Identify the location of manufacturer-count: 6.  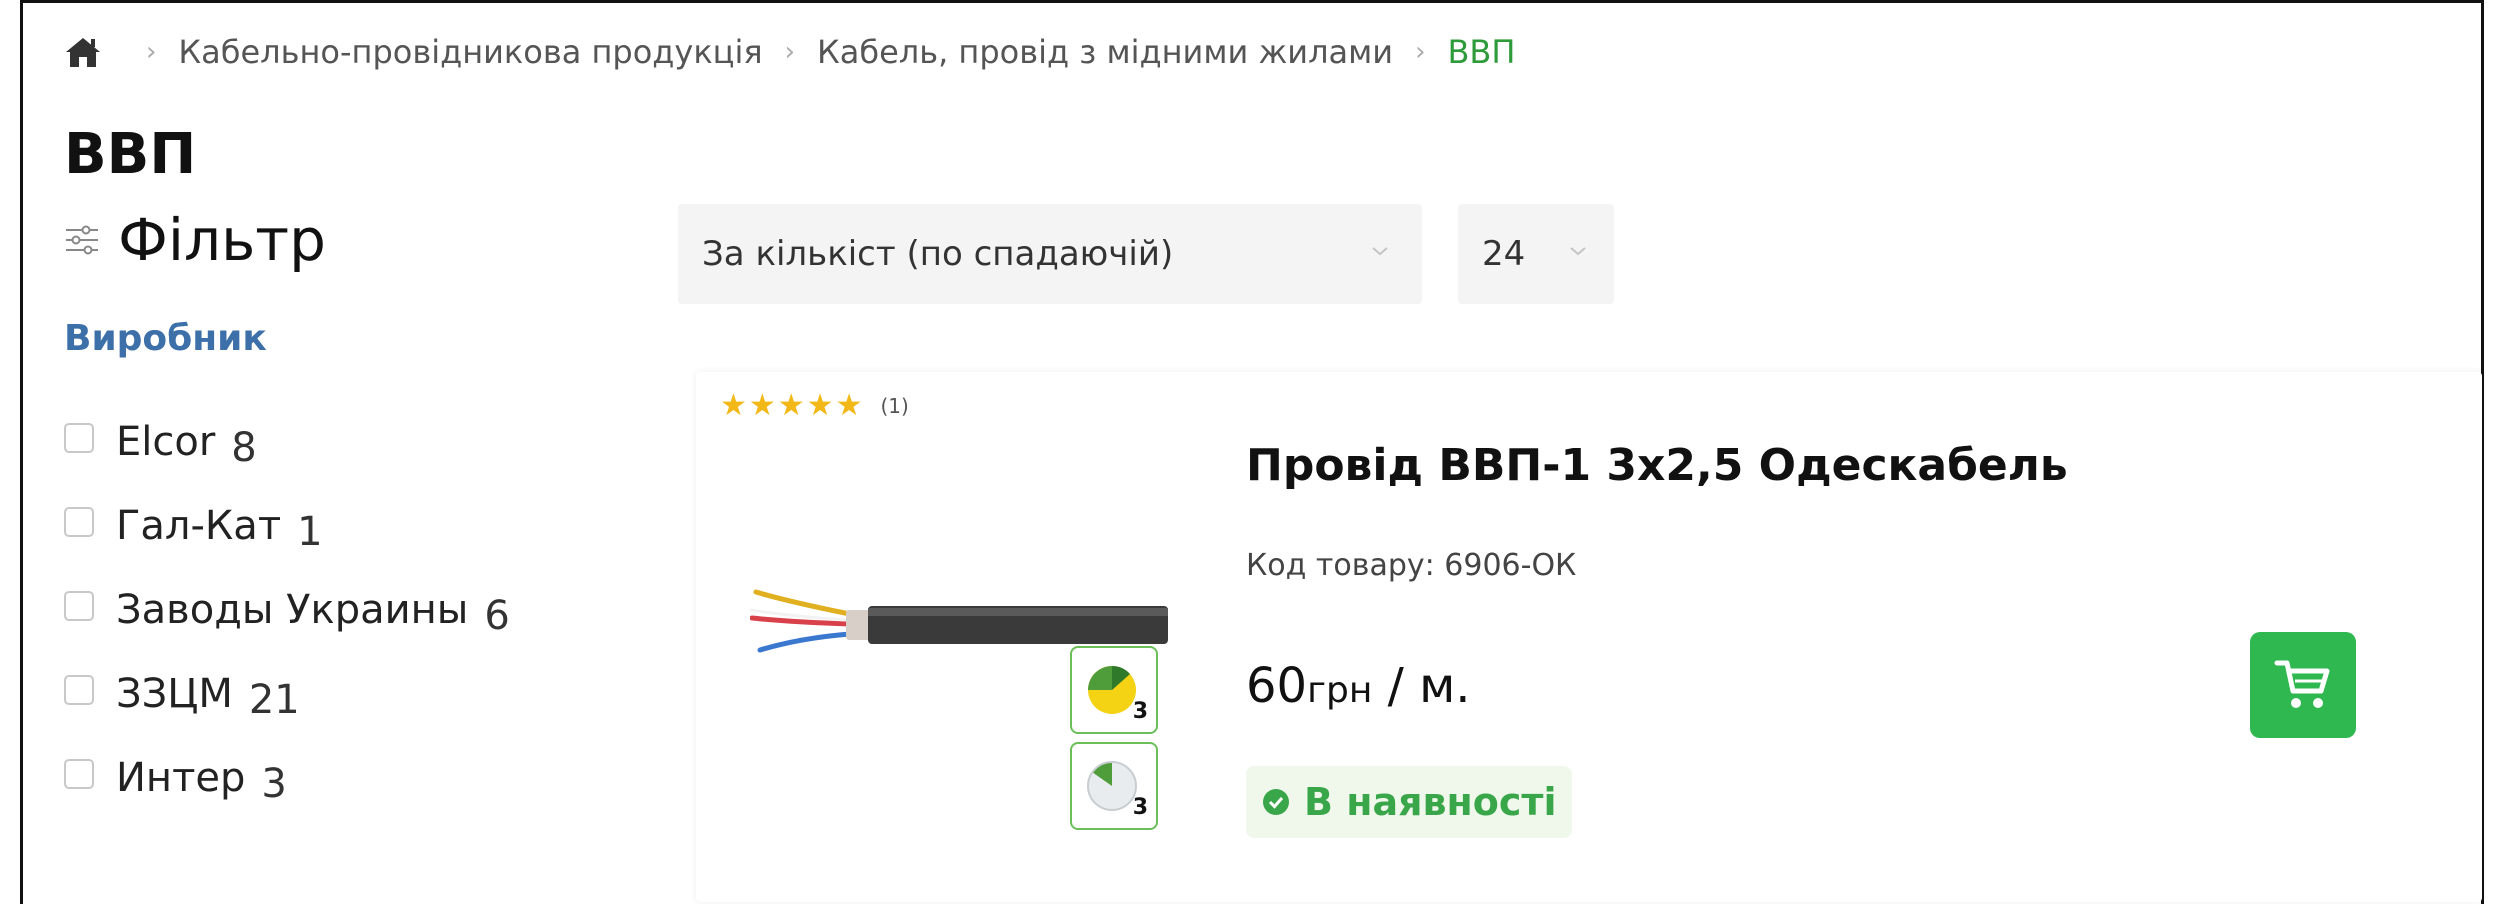
(497, 616).